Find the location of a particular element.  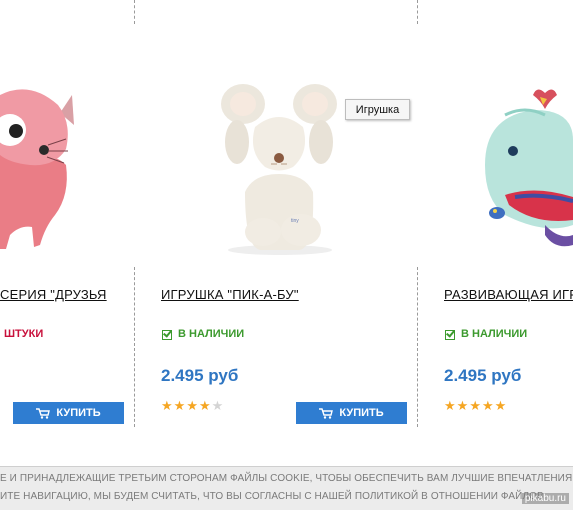

rating-stars-2: ★ ★ ★ ★ ★ is located at coordinates (192, 405).